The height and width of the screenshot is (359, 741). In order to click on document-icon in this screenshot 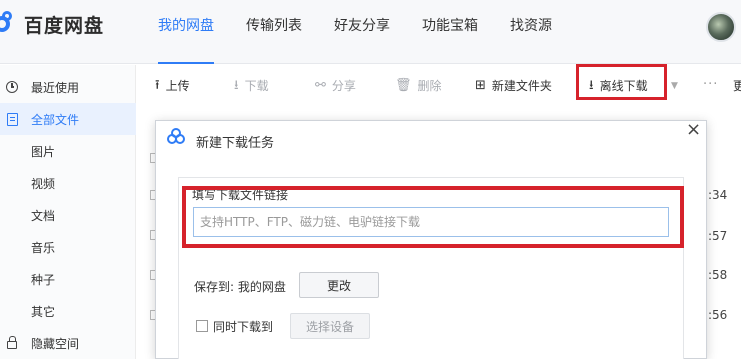, I will do `click(12, 119)`.